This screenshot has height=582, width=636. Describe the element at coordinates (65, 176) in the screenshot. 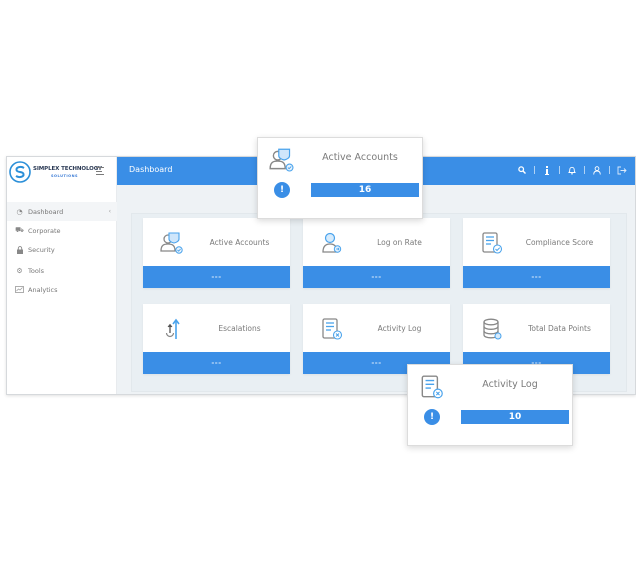

I see `logo-subtitle: SOLUTIONS` at that location.